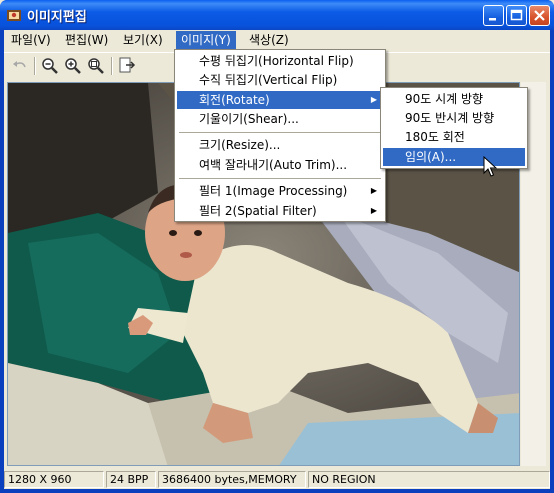  Describe the element at coordinates (454, 137) in the screenshot. I see `menu-rotate-180: 180도 회전` at that location.